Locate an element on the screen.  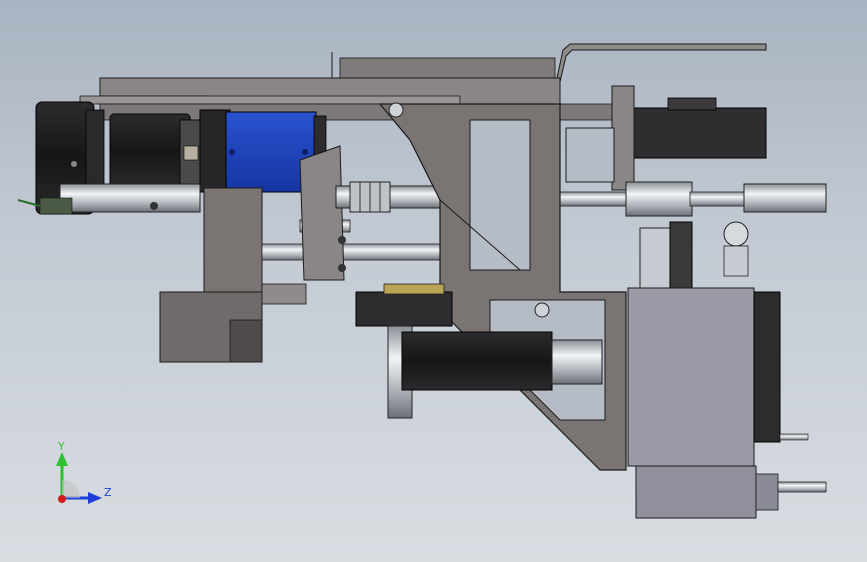
pneumatic-fittings is located at coordinates (694, 255).